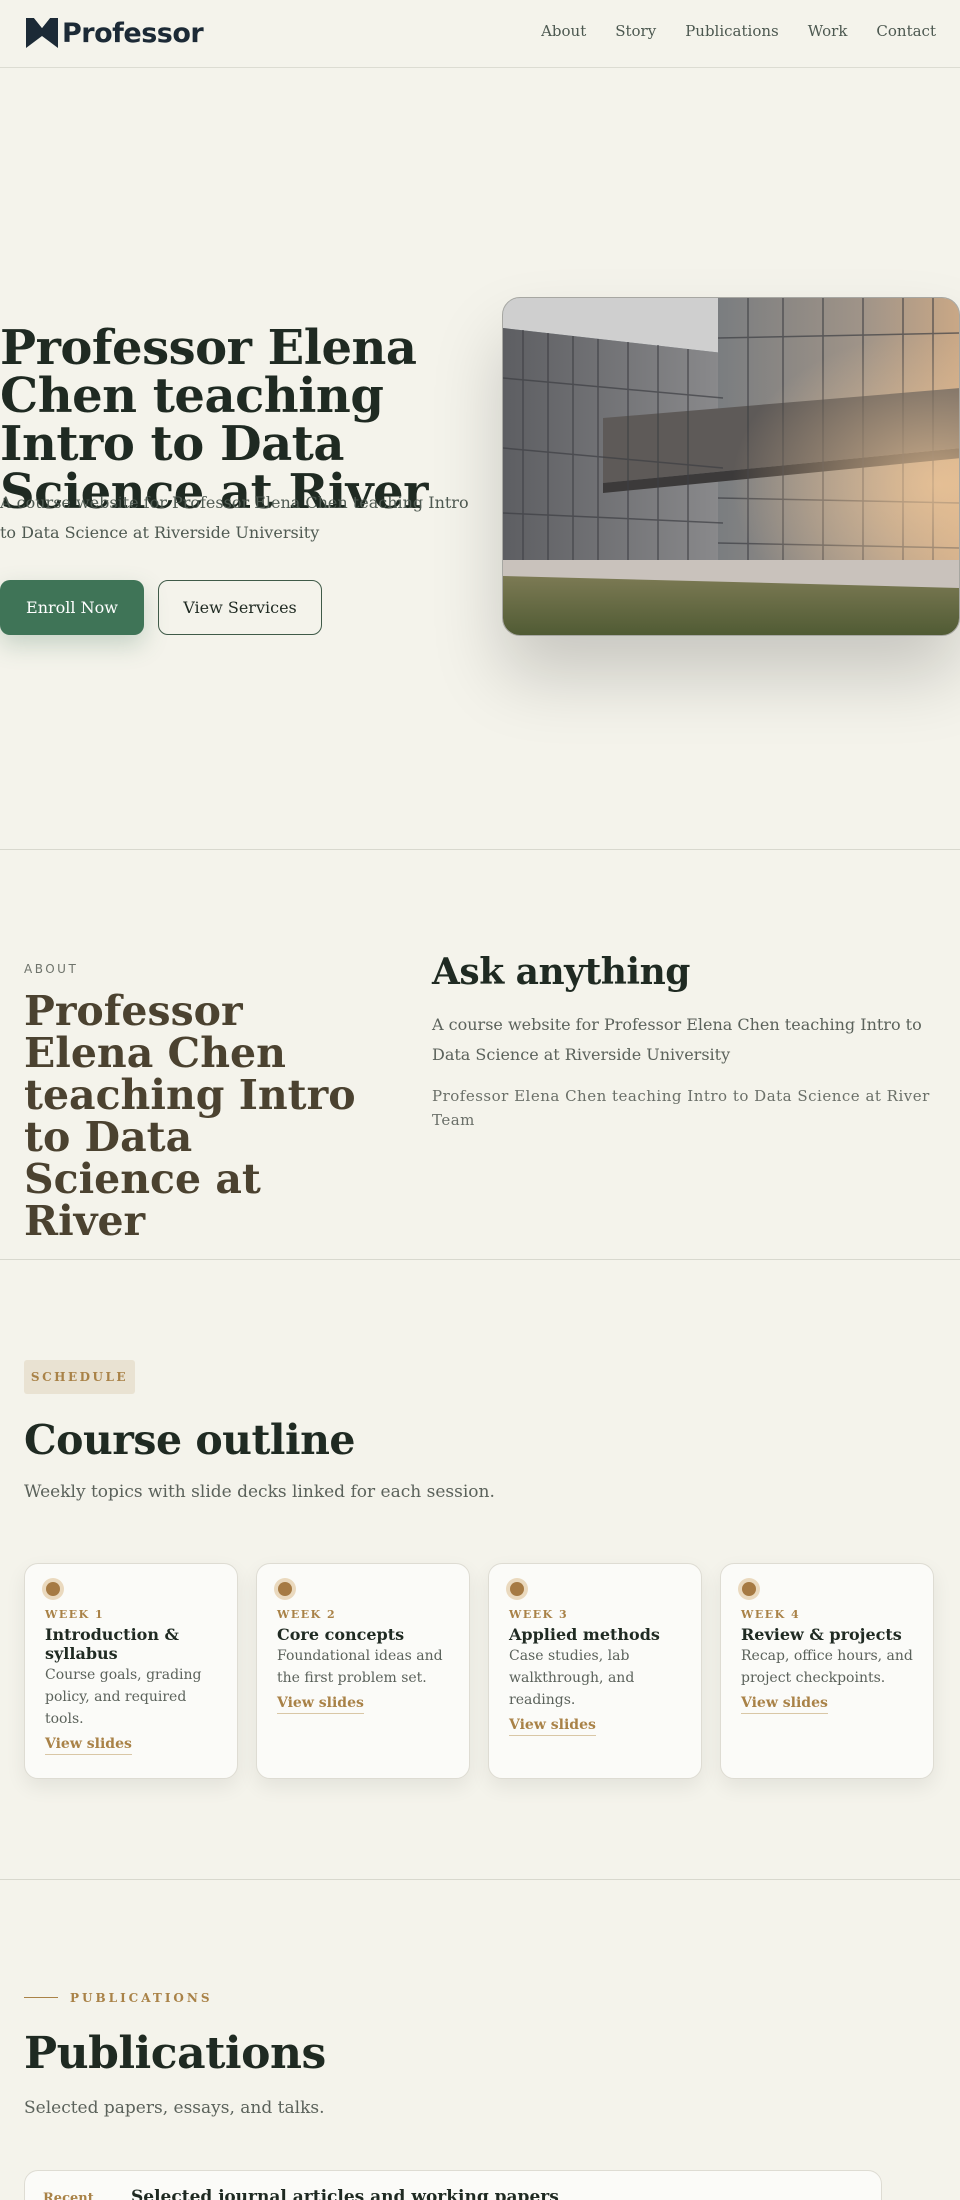 This screenshot has height=2200, width=960. What do you see at coordinates (635, 31) in the screenshot?
I see `nav-link-story: Story` at bounding box center [635, 31].